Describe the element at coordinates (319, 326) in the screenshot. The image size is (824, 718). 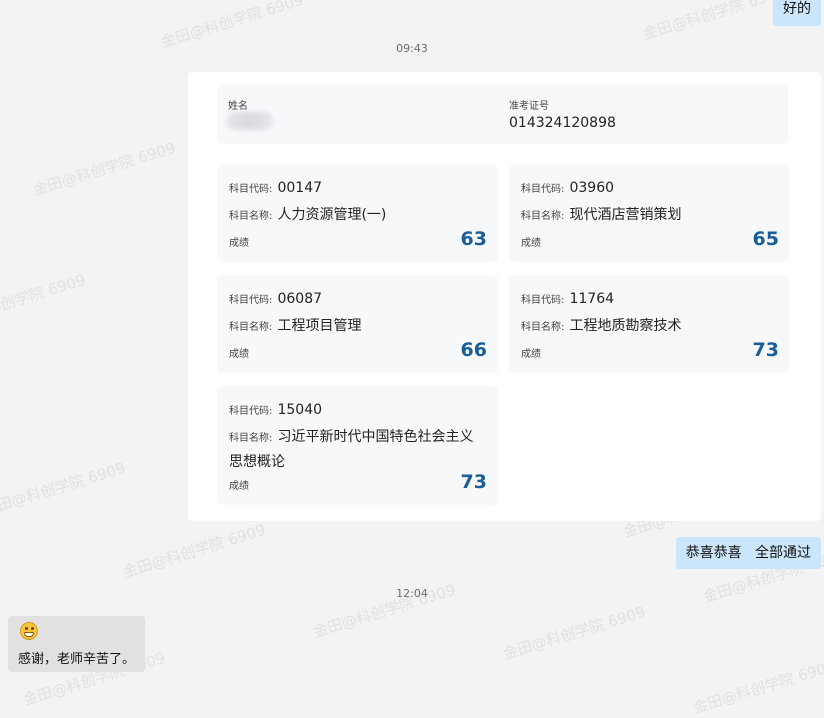
I see `subject-name: 工程项目管理` at that location.